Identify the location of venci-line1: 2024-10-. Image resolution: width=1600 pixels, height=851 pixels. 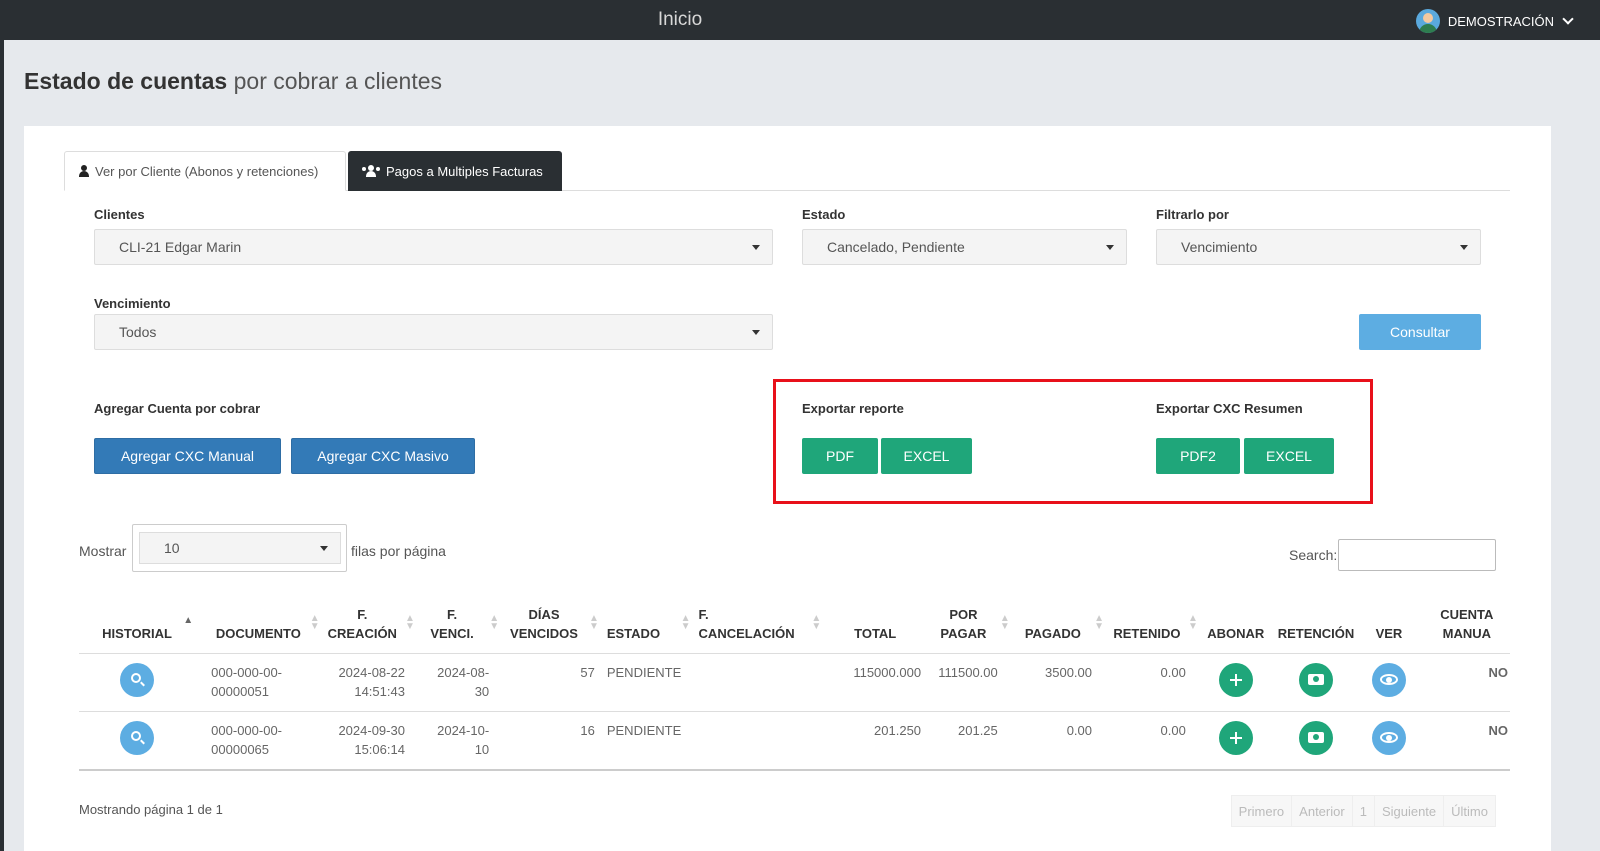
(463, 730).